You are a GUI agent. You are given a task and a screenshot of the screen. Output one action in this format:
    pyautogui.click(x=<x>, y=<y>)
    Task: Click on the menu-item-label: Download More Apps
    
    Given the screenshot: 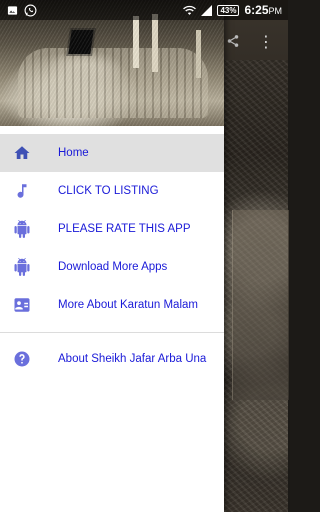 What is the action you would take?
    pyautogui.click(x=113, y=267)
    